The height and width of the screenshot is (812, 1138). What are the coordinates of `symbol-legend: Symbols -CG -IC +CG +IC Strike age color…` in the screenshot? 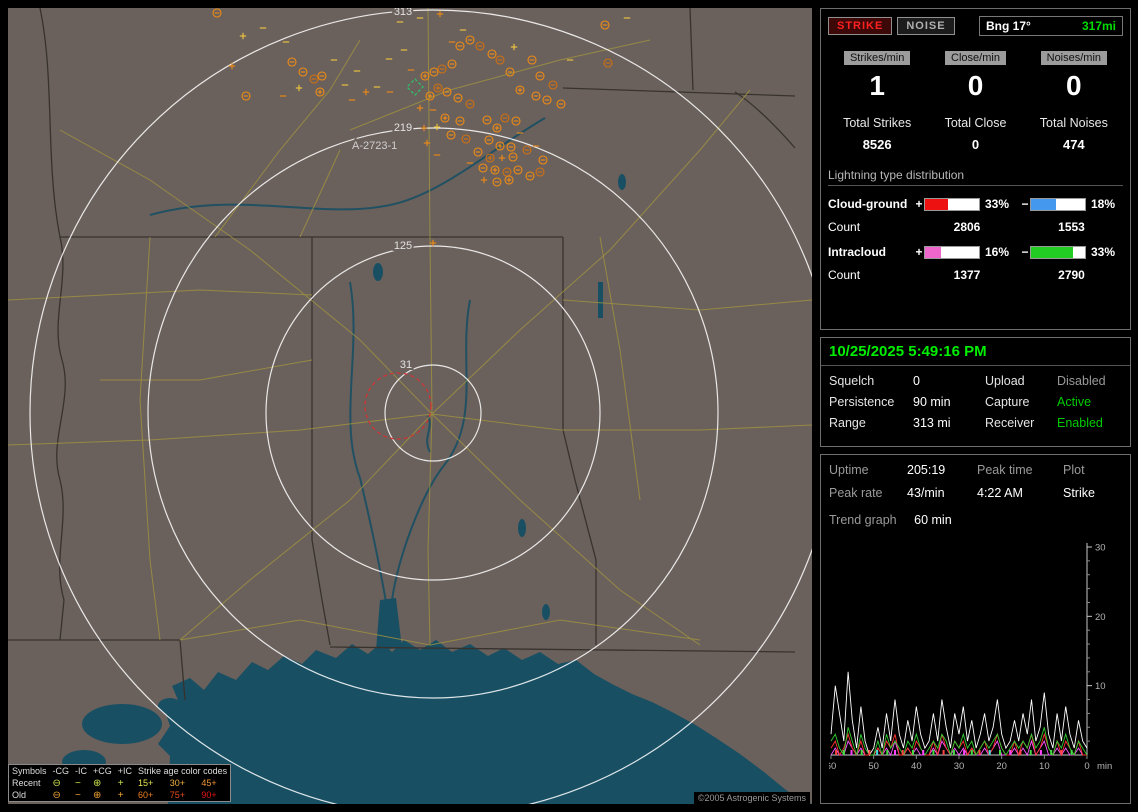 It's located at (120, 783).